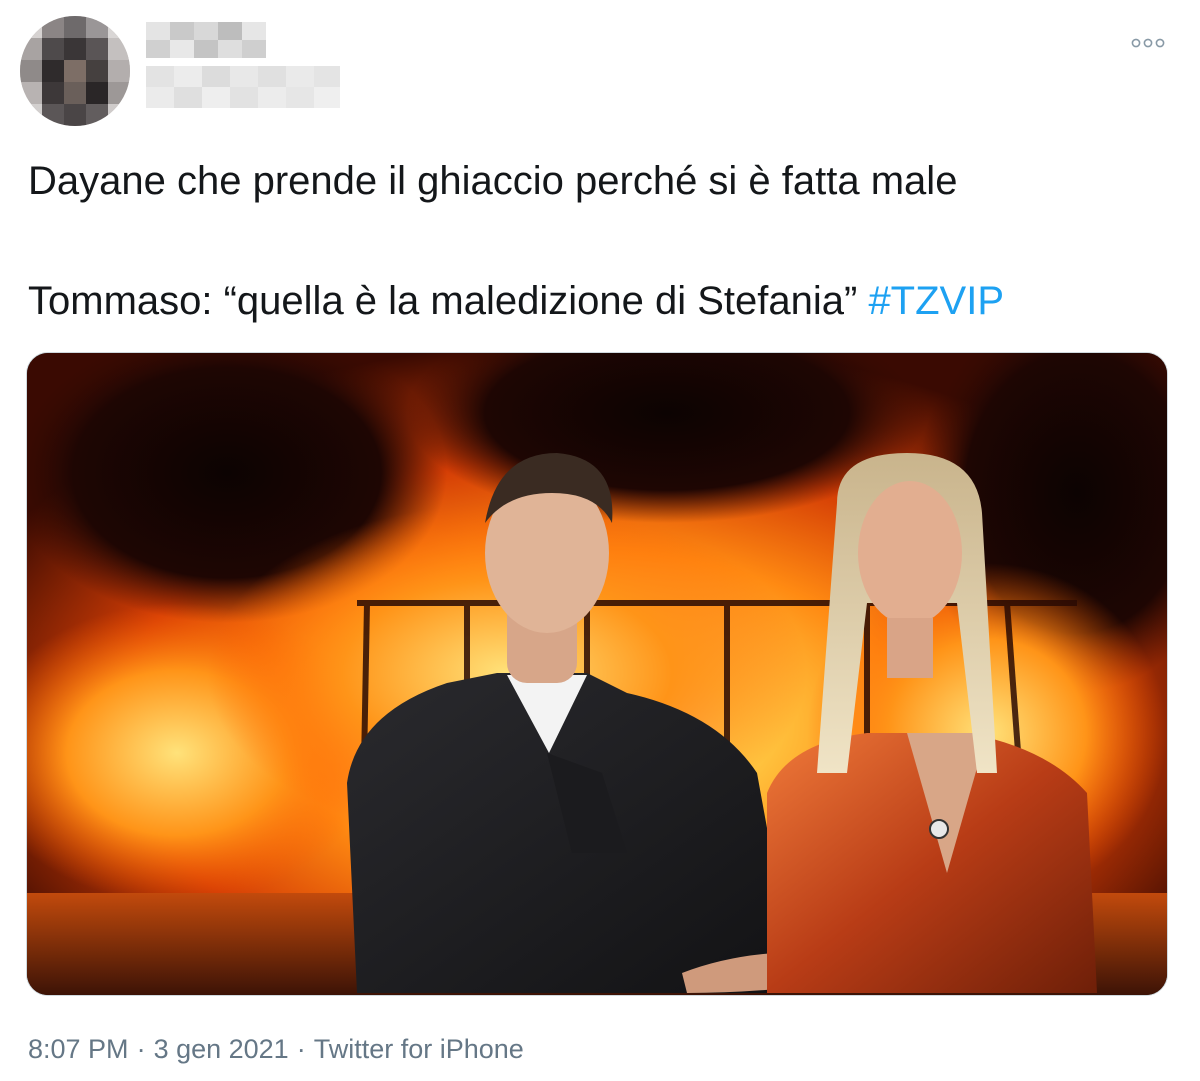  Describe the element at coordinates (78, 1049) in the screenshot. I see `tweet-time: 8:07 PM` at that location.